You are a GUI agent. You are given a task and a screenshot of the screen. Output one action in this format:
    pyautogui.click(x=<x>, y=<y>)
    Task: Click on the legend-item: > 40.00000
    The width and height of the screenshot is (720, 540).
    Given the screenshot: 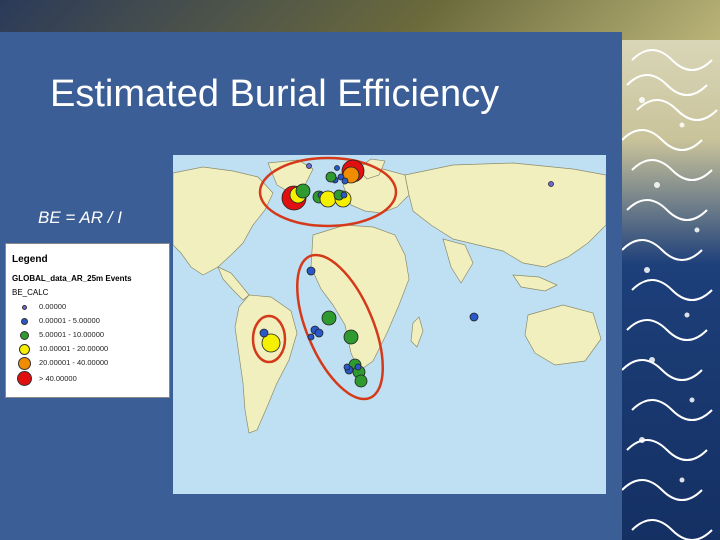 What is the action you would take?
    pyautogui.click(x=86, y=378)
    